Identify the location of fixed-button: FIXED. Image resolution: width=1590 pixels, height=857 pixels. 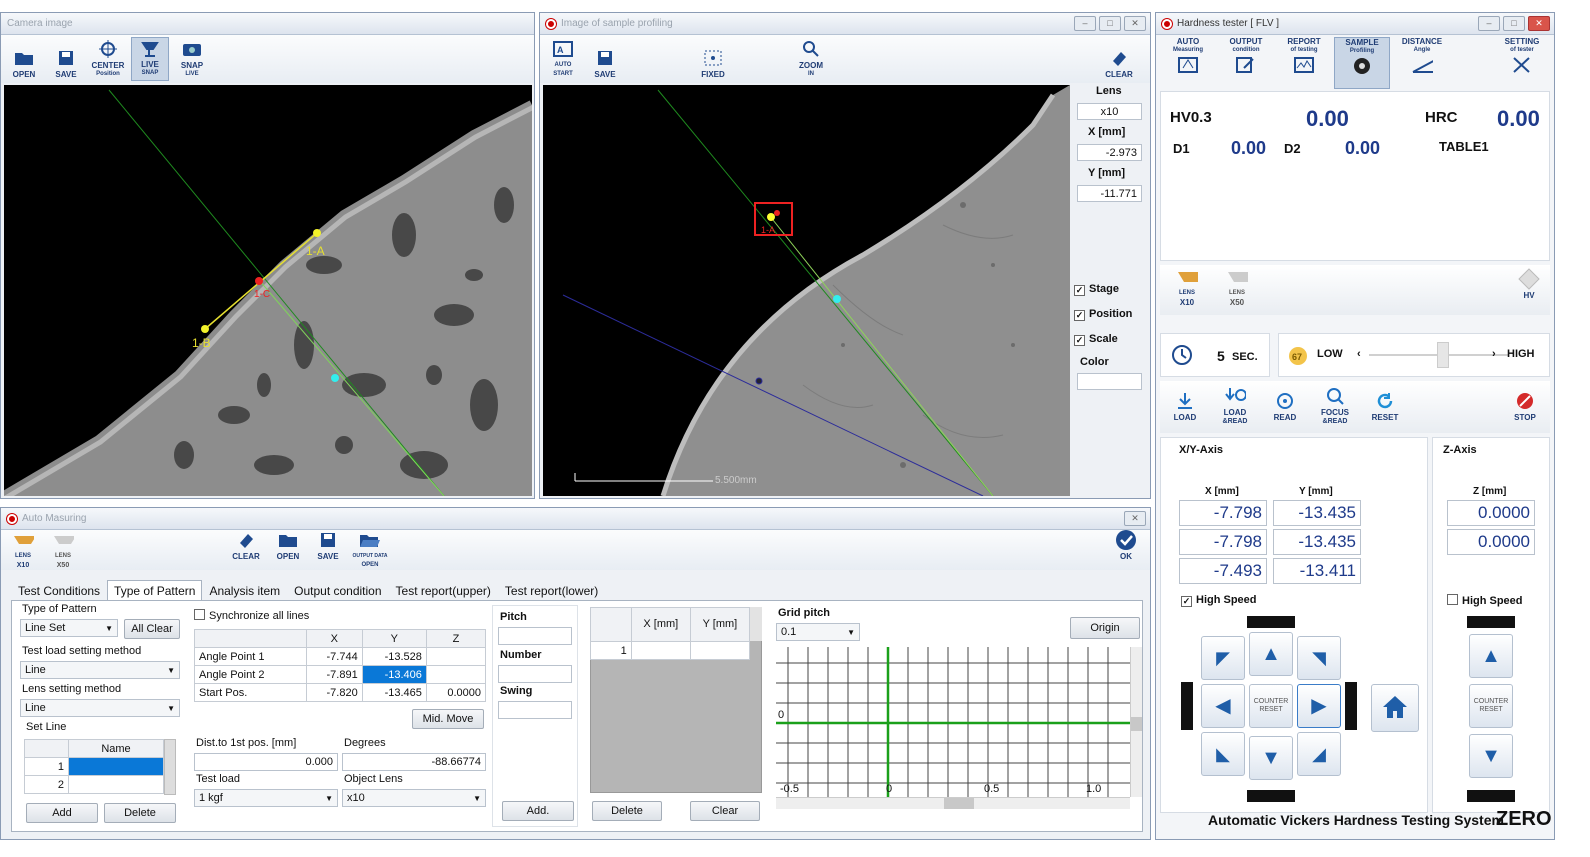
(713, 64).